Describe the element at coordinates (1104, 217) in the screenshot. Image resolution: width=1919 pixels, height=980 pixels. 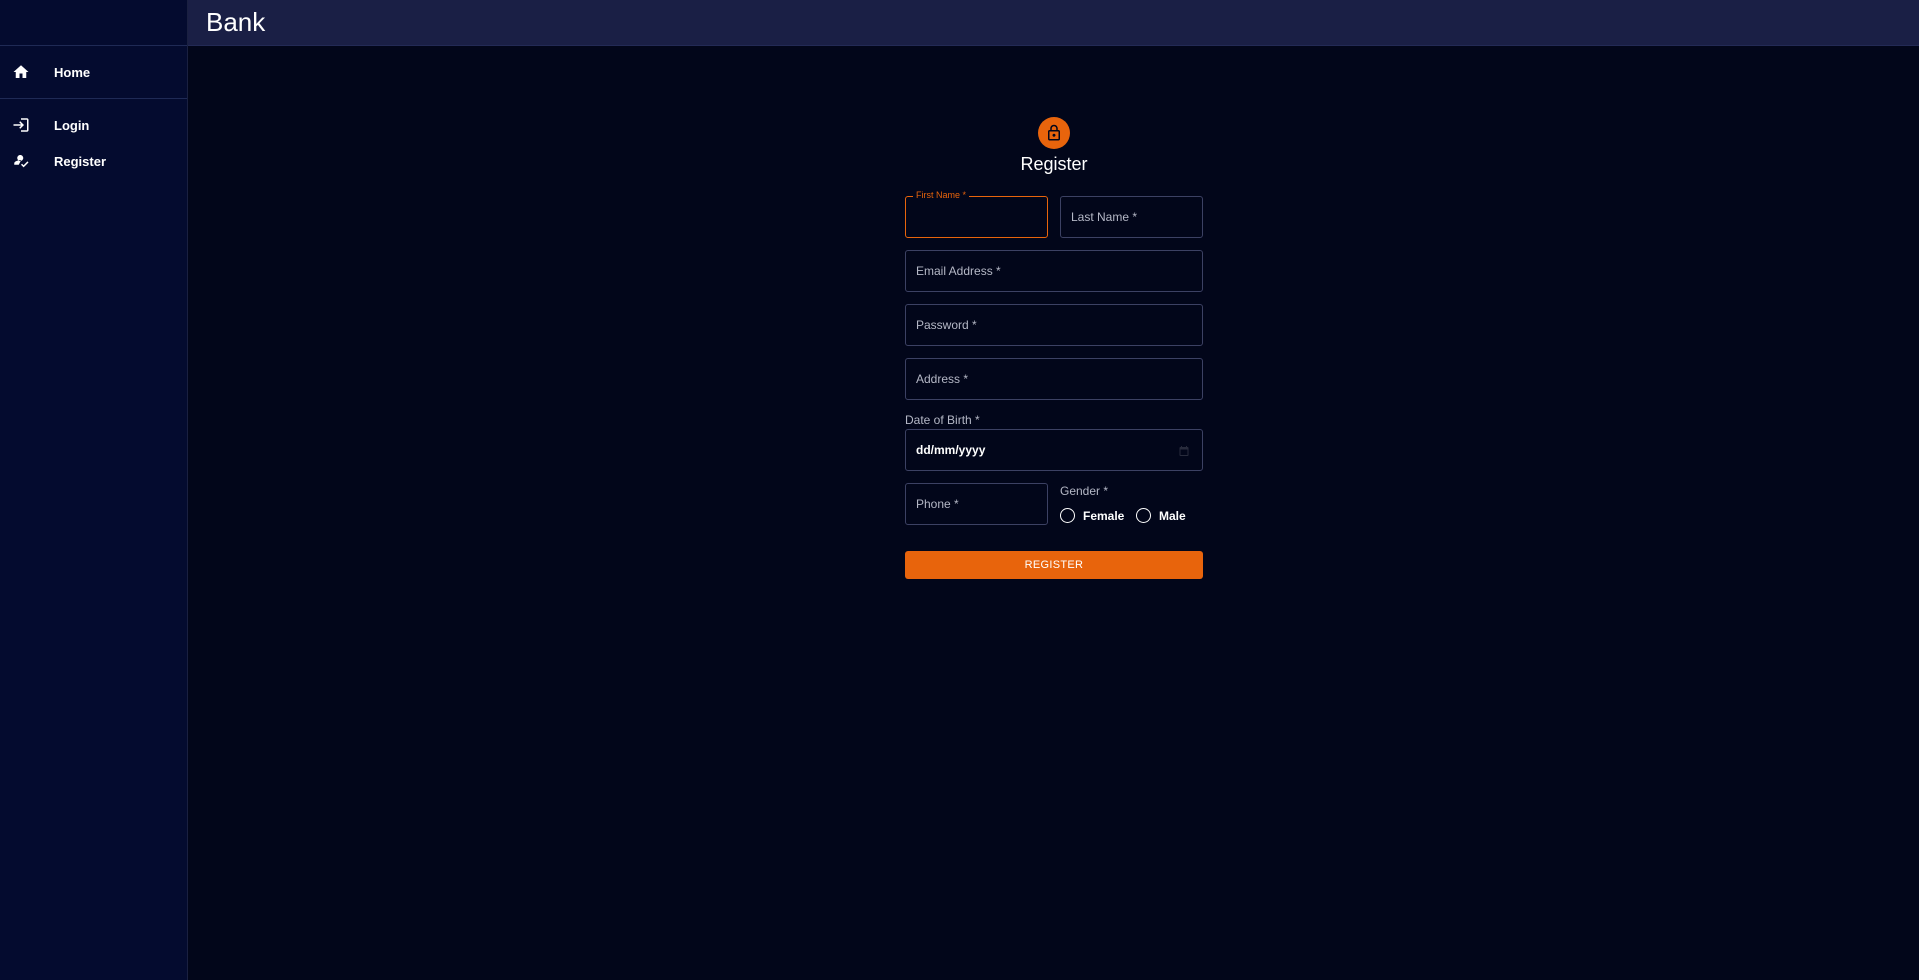
I see `last-name-placeholder: Last Name *` at that location.